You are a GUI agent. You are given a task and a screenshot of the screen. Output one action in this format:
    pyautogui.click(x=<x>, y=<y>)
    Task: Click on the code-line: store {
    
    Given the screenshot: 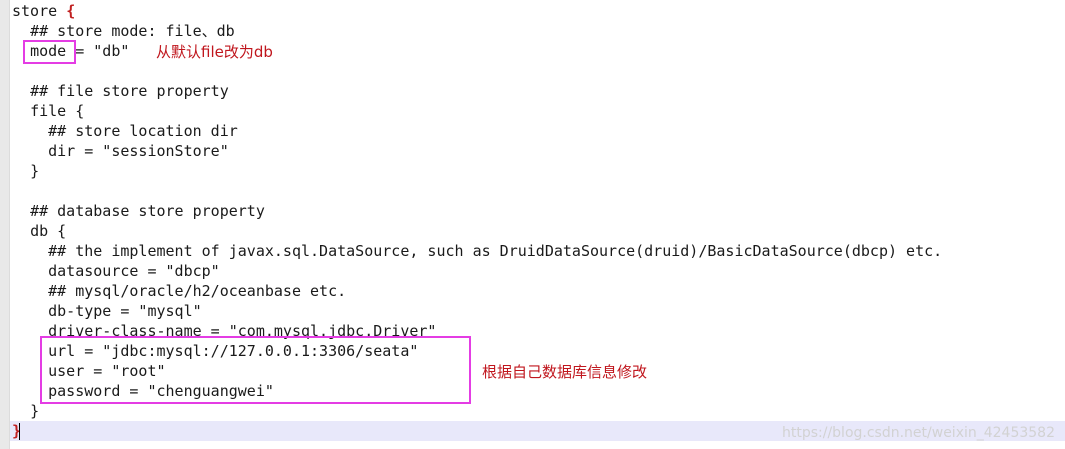 What is the action you would take?
    pyautogui.click(x=43, y=11)
    